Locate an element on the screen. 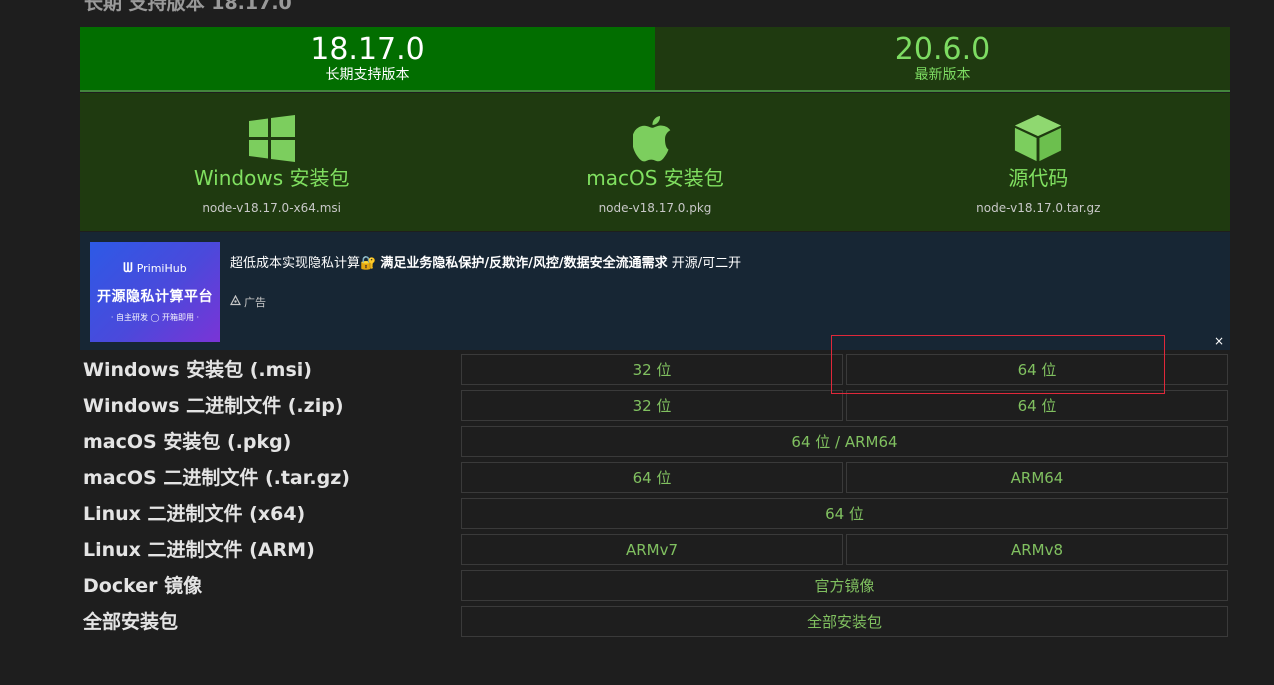 This screenshot has height=685, width=1274. row-label: Linux 二进制文件 (ARM) is located at coordinates (199, 550).